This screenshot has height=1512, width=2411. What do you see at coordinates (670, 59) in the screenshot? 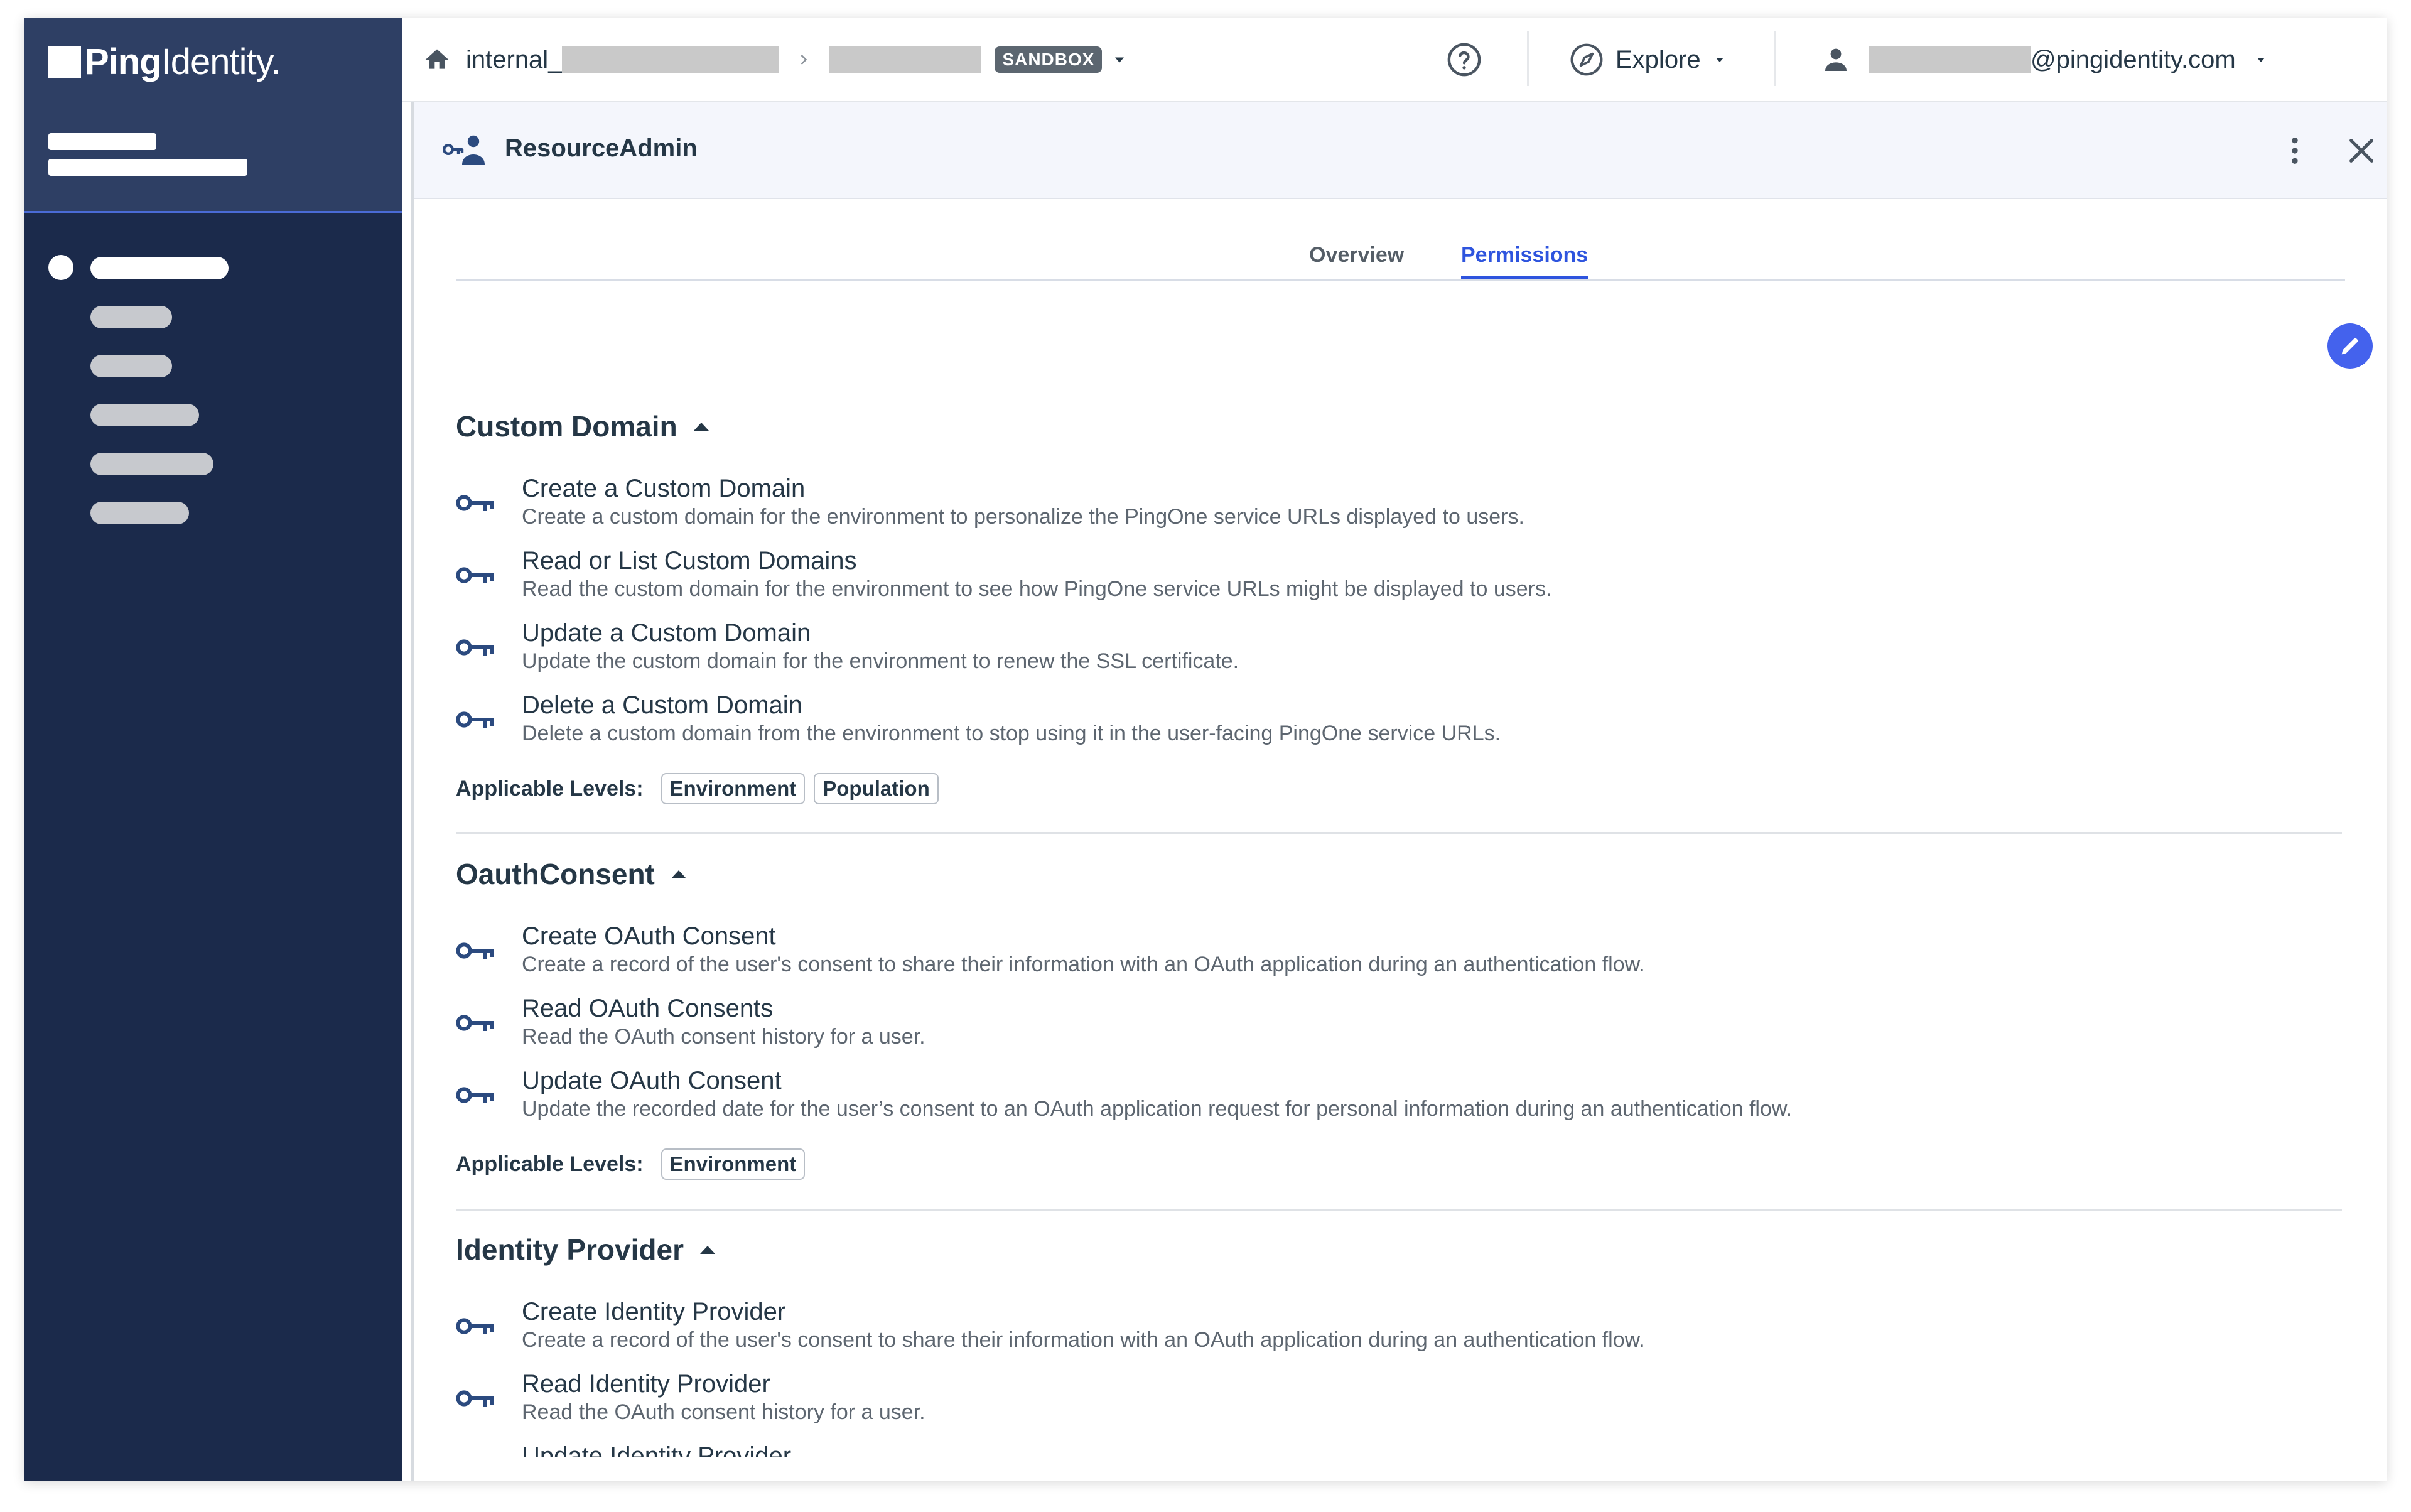
I see `redacted-environment-name` at bounding box center [670, 59].